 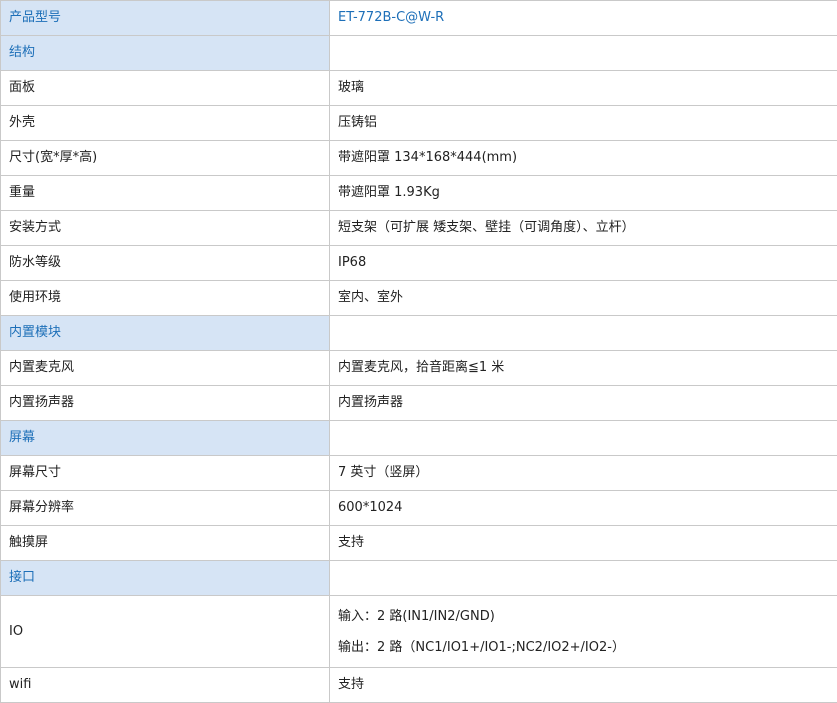 I want to click on row-value: 带遮阳罩 1.93Kg, so click(x=583, y=193).